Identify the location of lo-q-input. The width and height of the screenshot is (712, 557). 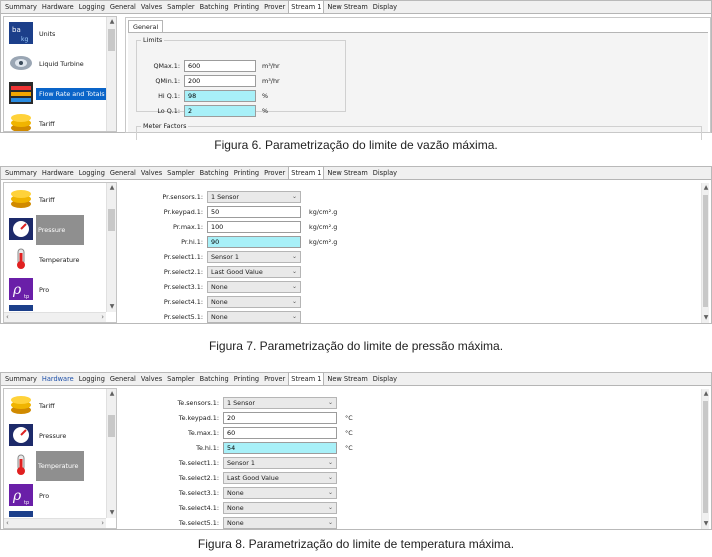
(220, 111).